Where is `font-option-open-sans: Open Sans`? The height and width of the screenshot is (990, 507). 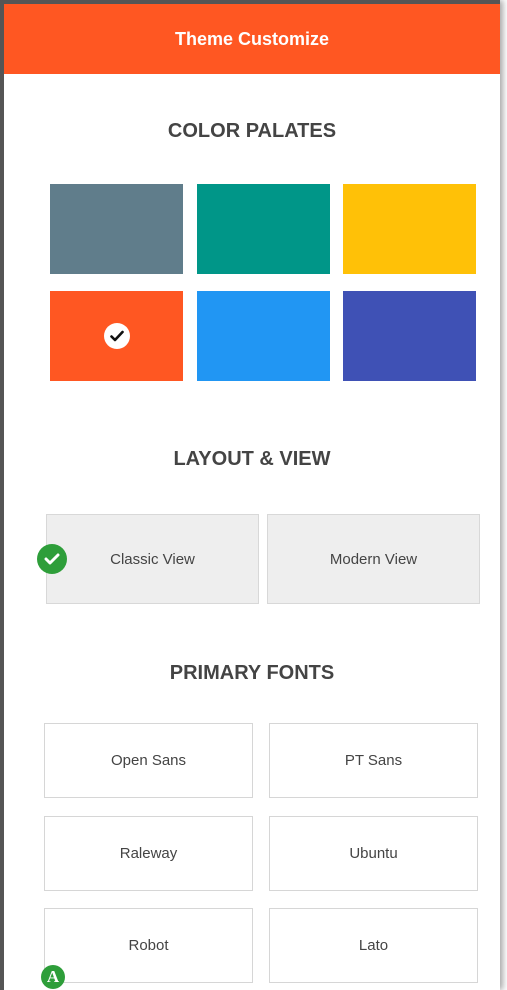 font-option-open-sans: Open Sans is located at coordinates (148, 760).